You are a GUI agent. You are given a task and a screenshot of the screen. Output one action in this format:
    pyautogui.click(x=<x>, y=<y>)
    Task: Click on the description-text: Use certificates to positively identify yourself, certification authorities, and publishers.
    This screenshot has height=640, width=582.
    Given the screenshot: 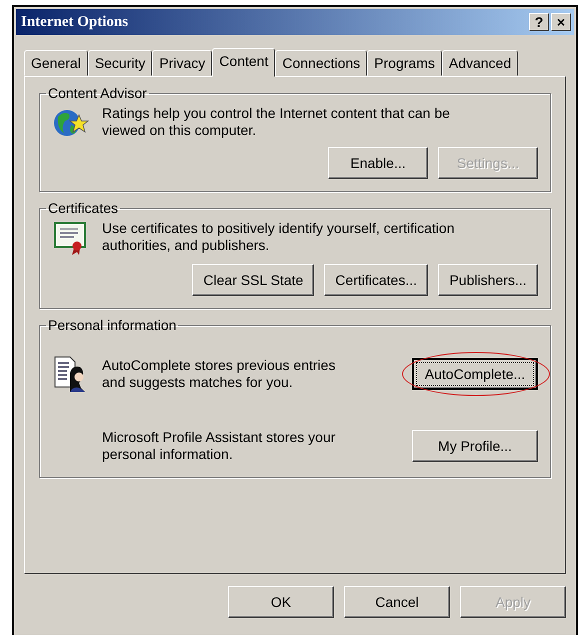 What is the action you would take?
    pyautogui.click(x=279, y=237)
    